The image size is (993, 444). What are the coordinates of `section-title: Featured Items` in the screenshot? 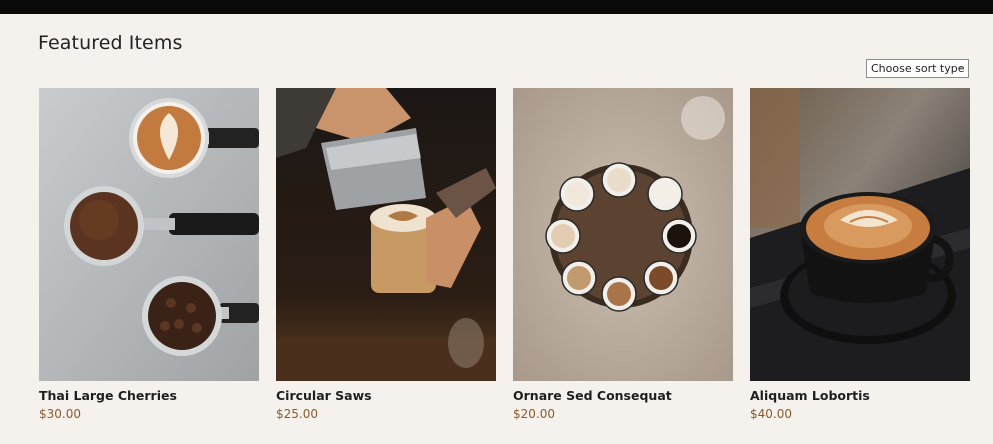 It's located at (110, 43).